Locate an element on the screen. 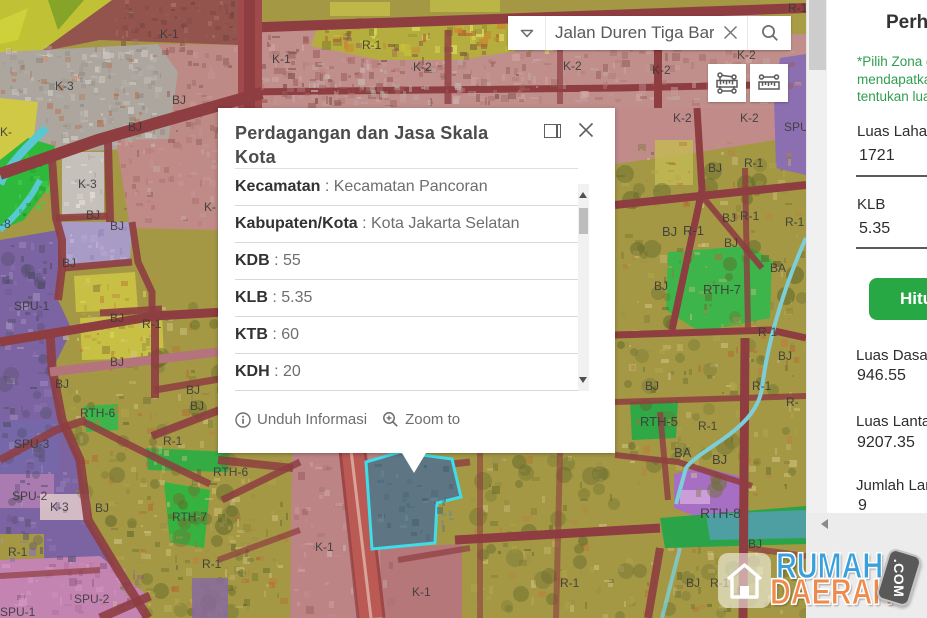  svg-text: RTH-8 is located at coordinates (720, 513).